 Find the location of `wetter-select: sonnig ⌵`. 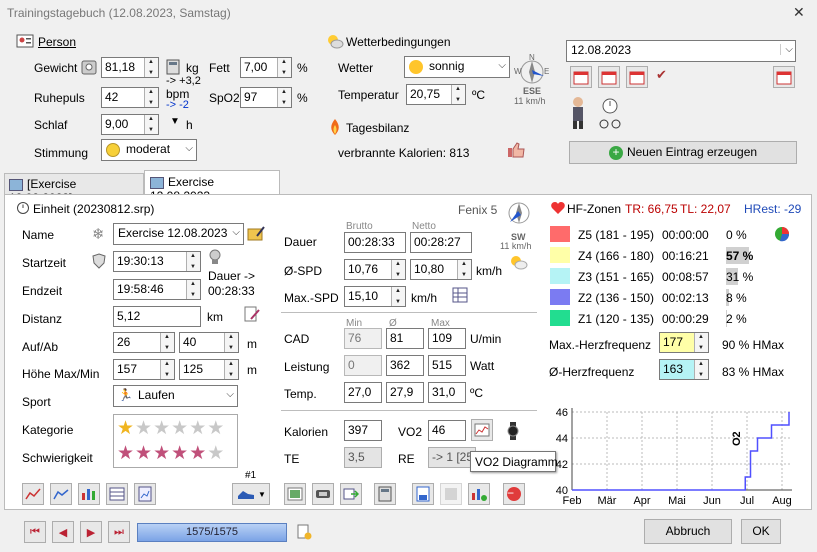

wetter-select: sonnig ⌵ is located at coordinates (457, 67).